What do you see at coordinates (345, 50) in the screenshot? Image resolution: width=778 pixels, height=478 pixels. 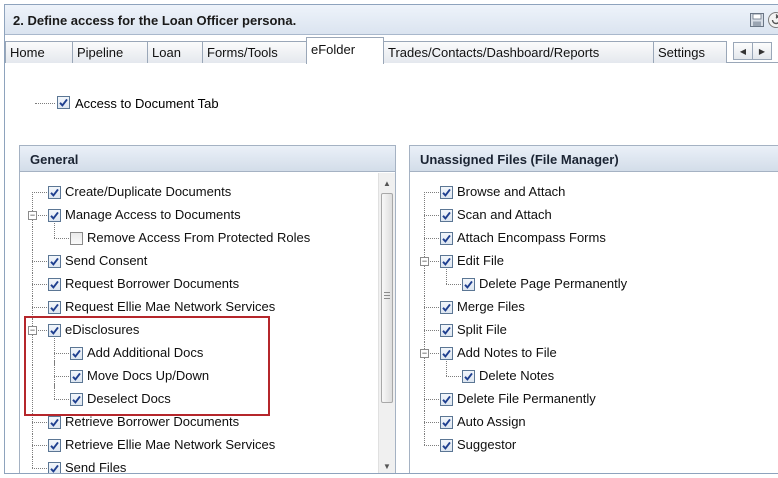 I see `tab-efolder: eFolder` at bounding box center [345, 50].